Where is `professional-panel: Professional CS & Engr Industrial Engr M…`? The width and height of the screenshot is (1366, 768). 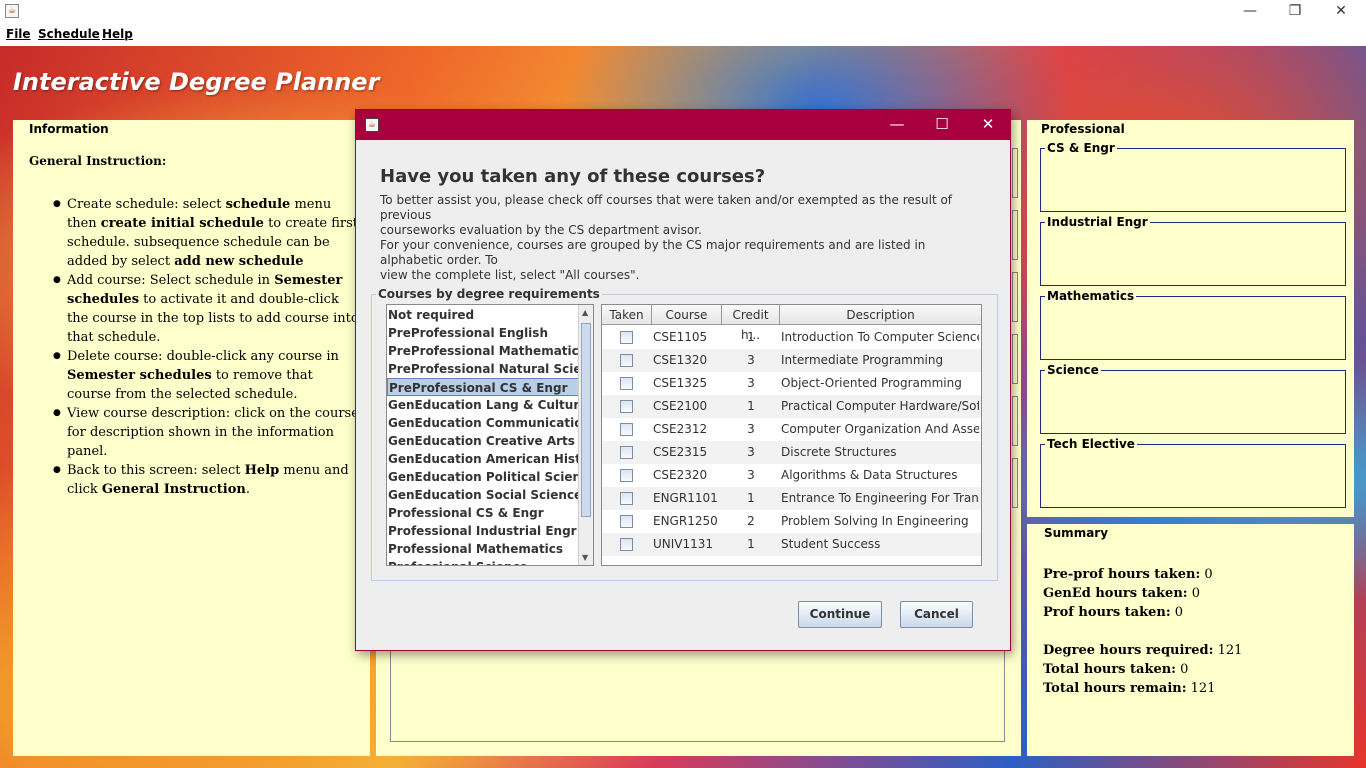 professional-panel: Professional CS & Engr Industrial Engr M… is located at coordinates (1190, 318).